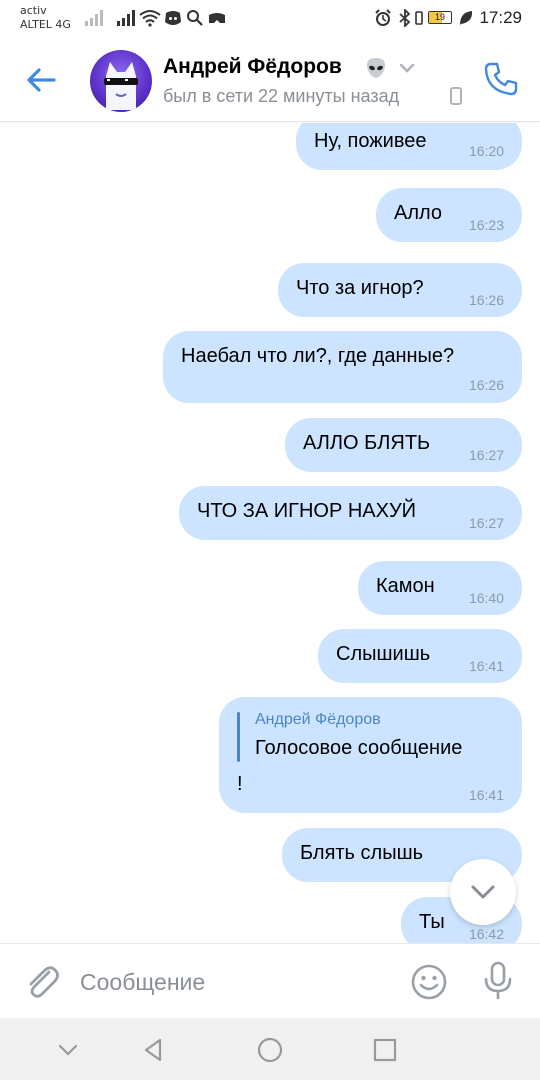 The image size is (540, 1080). Describe the element at coordinates (419, 18) in the screenshot. I see `vibrate-icon` at that location.